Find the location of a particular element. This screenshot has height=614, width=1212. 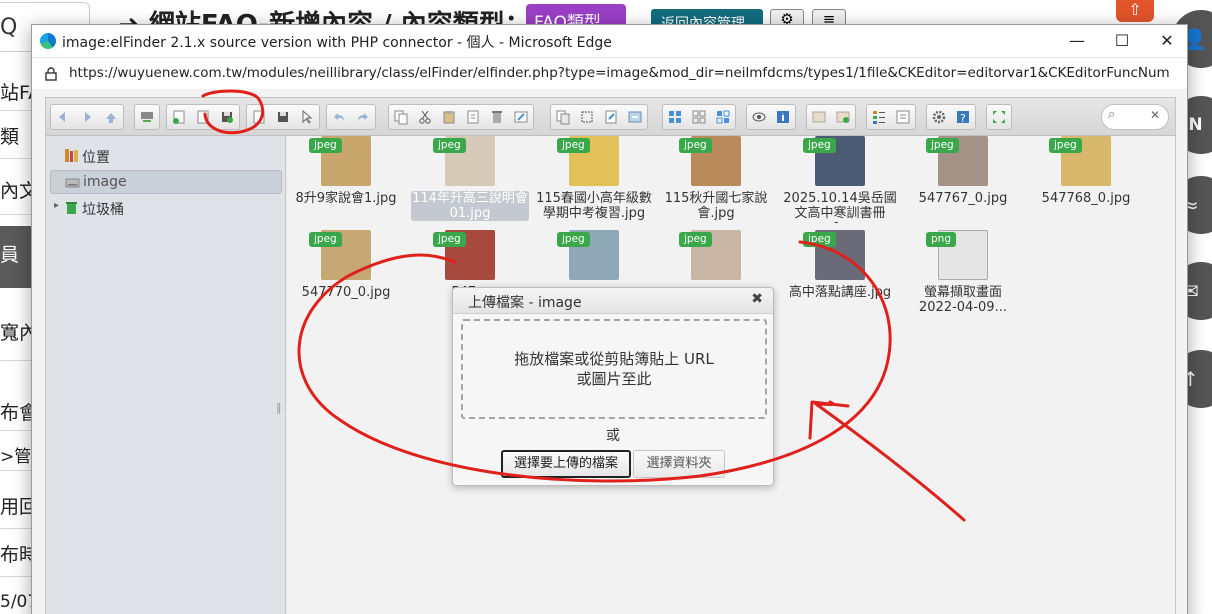

duplicate-icon is located at coordinates (563, 117).